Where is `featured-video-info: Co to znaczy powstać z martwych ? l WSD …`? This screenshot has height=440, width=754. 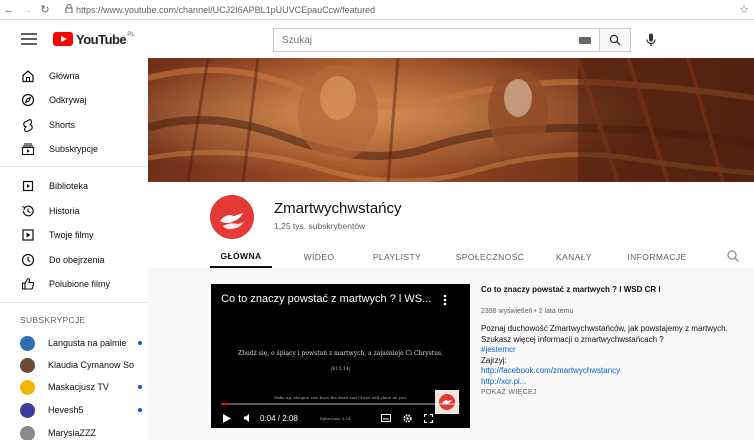 featured-video-info: Co to znaczy powstać z martwych ? l WSD … is located at coordinates (613, 340).